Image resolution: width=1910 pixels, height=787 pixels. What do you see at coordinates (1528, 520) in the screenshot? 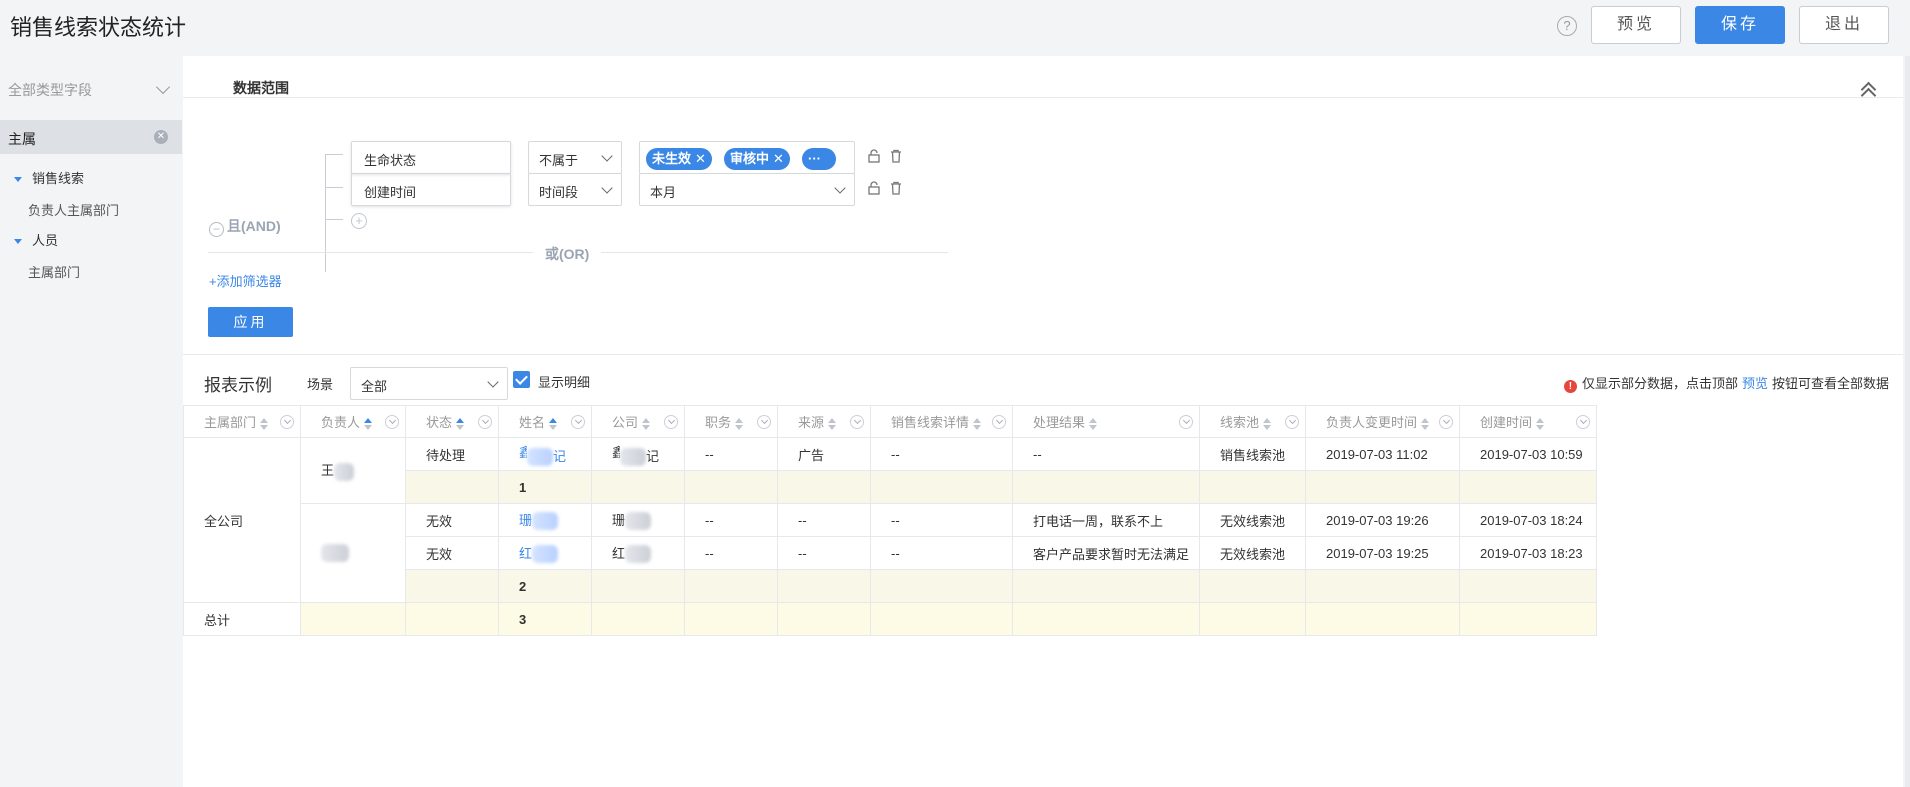
I see `created-cell: 2019-07-03 18:24` at bounding box center [1528, 520].